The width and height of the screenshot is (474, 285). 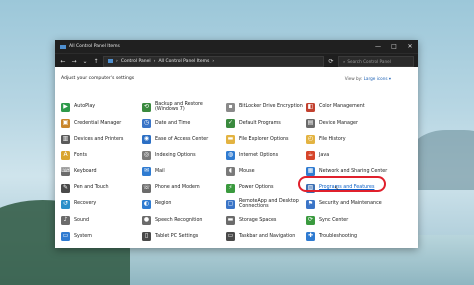 What do you see at coordinates (334, 220) in the screenshot?
I see `control-panel-item-label: Sync Center` at bounding box center [334, 220].